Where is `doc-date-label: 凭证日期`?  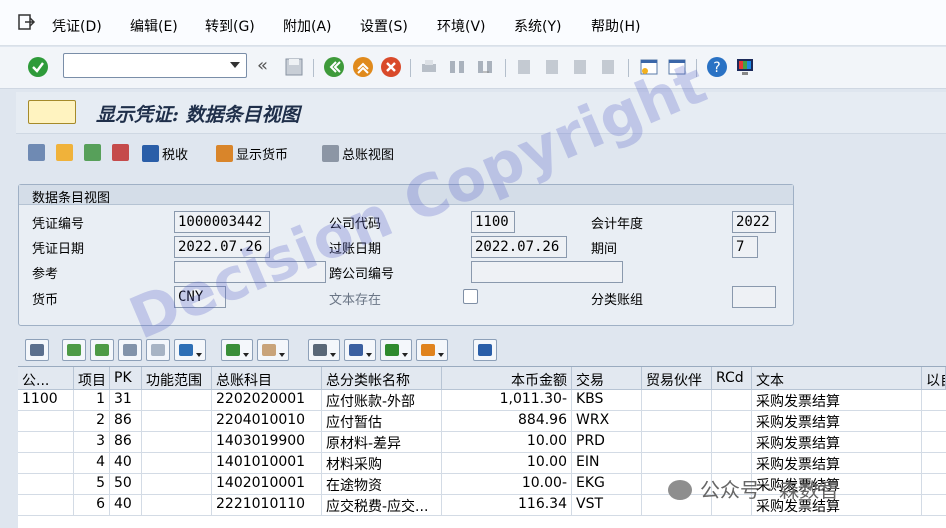
doc-date-label: 凭证日期 is located at coordinates (58, 249).